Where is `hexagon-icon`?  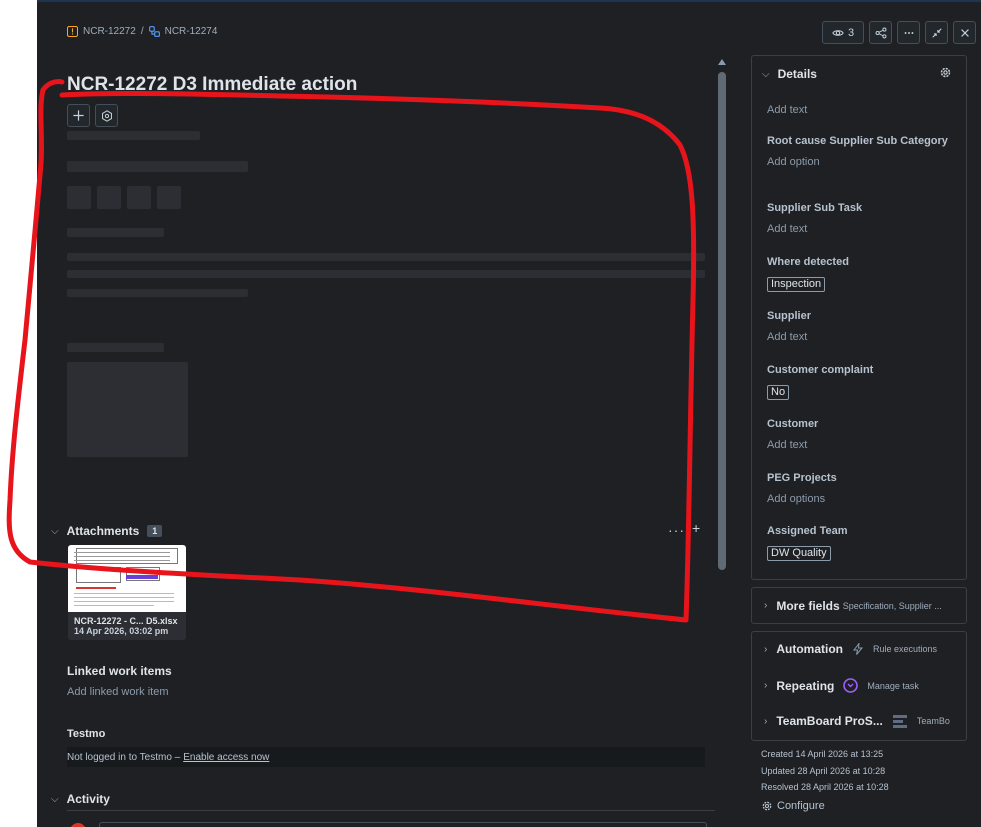 hexagon-icon is located at coordinates (106, 115).